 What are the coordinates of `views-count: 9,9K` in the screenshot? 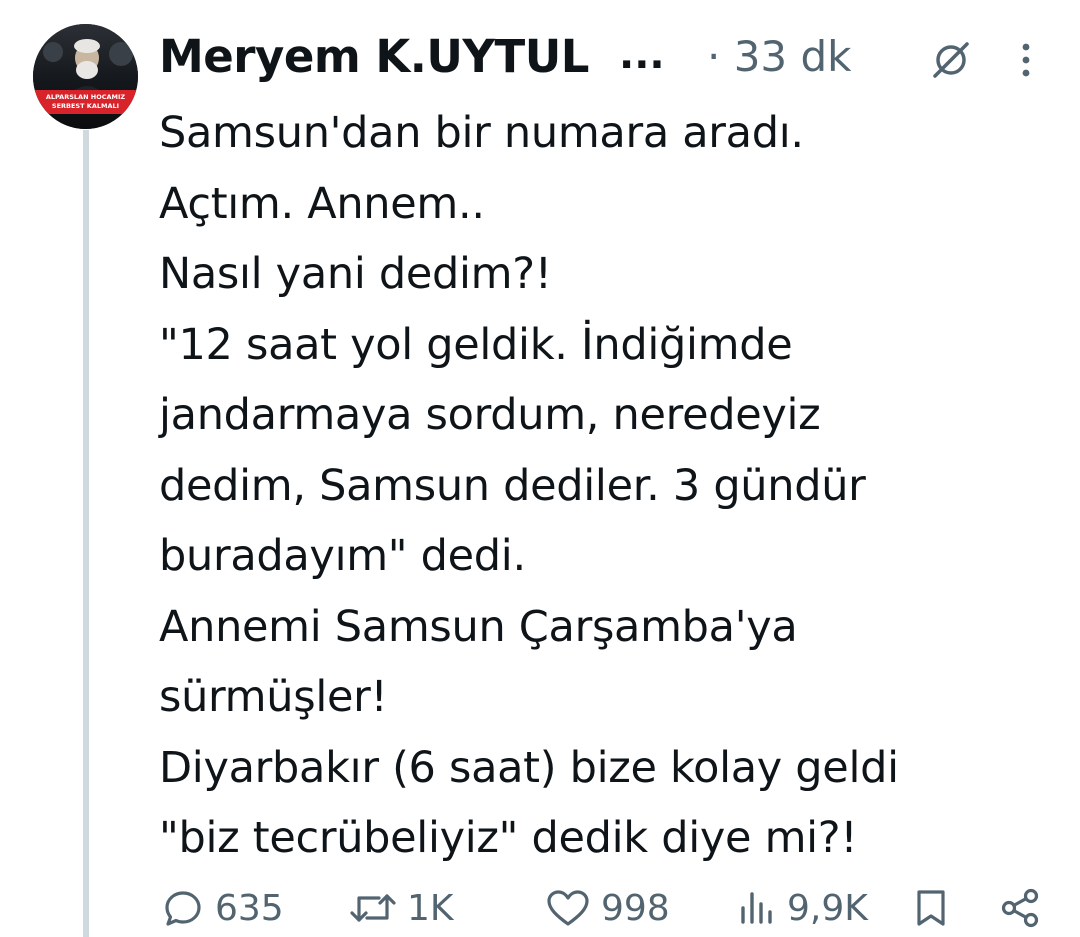 It's located at (827, 908).